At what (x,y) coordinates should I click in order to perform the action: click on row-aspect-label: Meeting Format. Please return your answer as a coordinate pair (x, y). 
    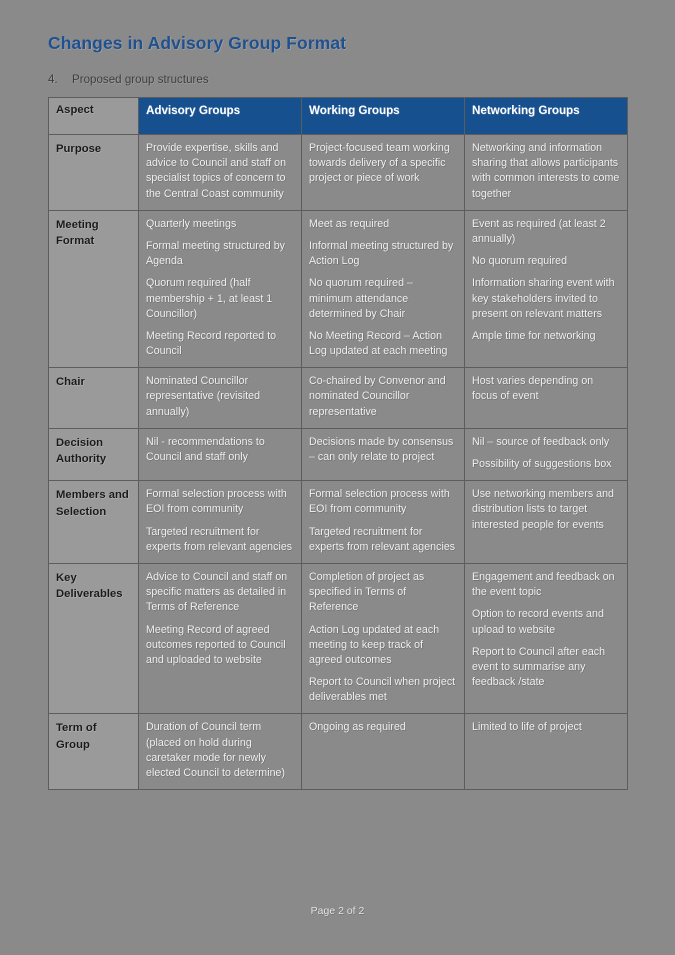
    Looking at the image, I should click on (93, 289).